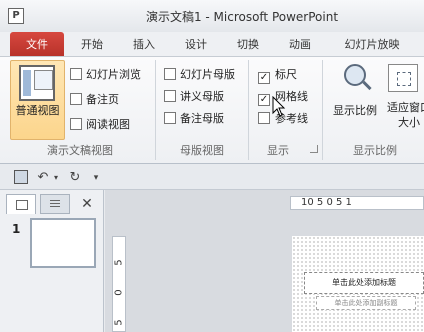 The width and height of the screenshot is (424, 332). Describe the element at coordinates (108, 124) in the screenshot. I see `reading-view-label: 阅读视图` at that location.